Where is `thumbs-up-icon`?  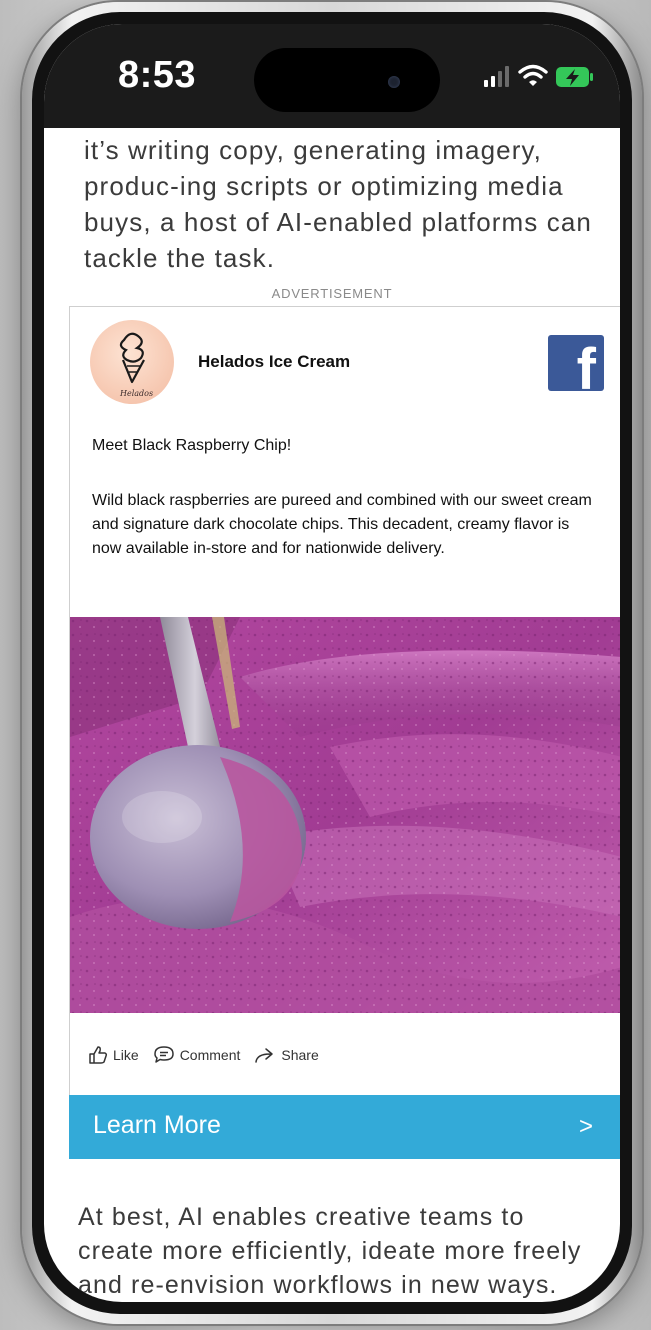
thumbs-up-icon is located at coordinates (98, 1055).